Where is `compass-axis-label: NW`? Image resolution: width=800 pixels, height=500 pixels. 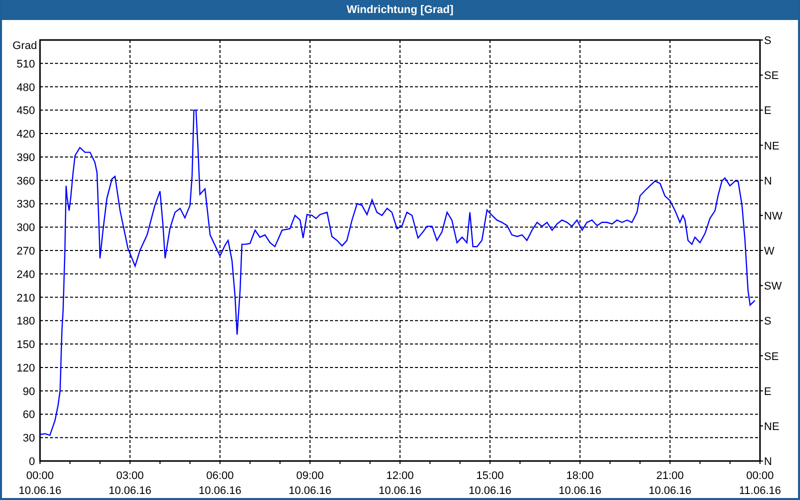
compass-axis-label: NW is located at coordinates (773, 216).